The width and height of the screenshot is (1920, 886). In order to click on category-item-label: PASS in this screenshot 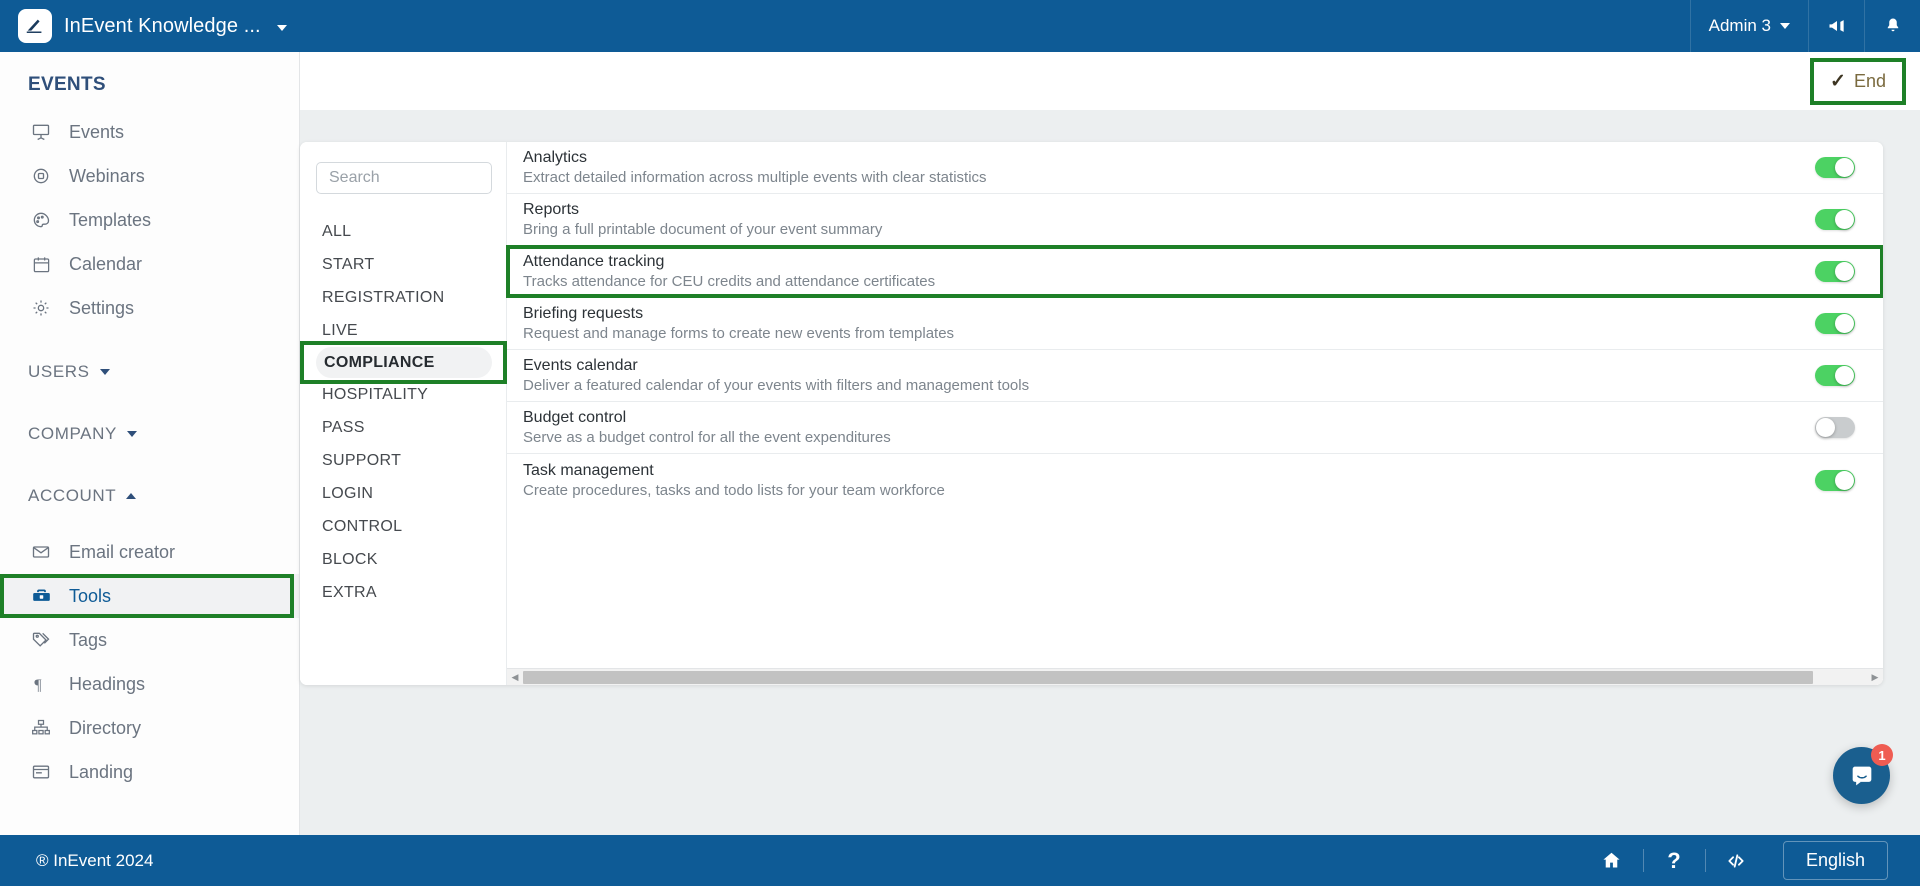, I will do `click(343, 427)`.